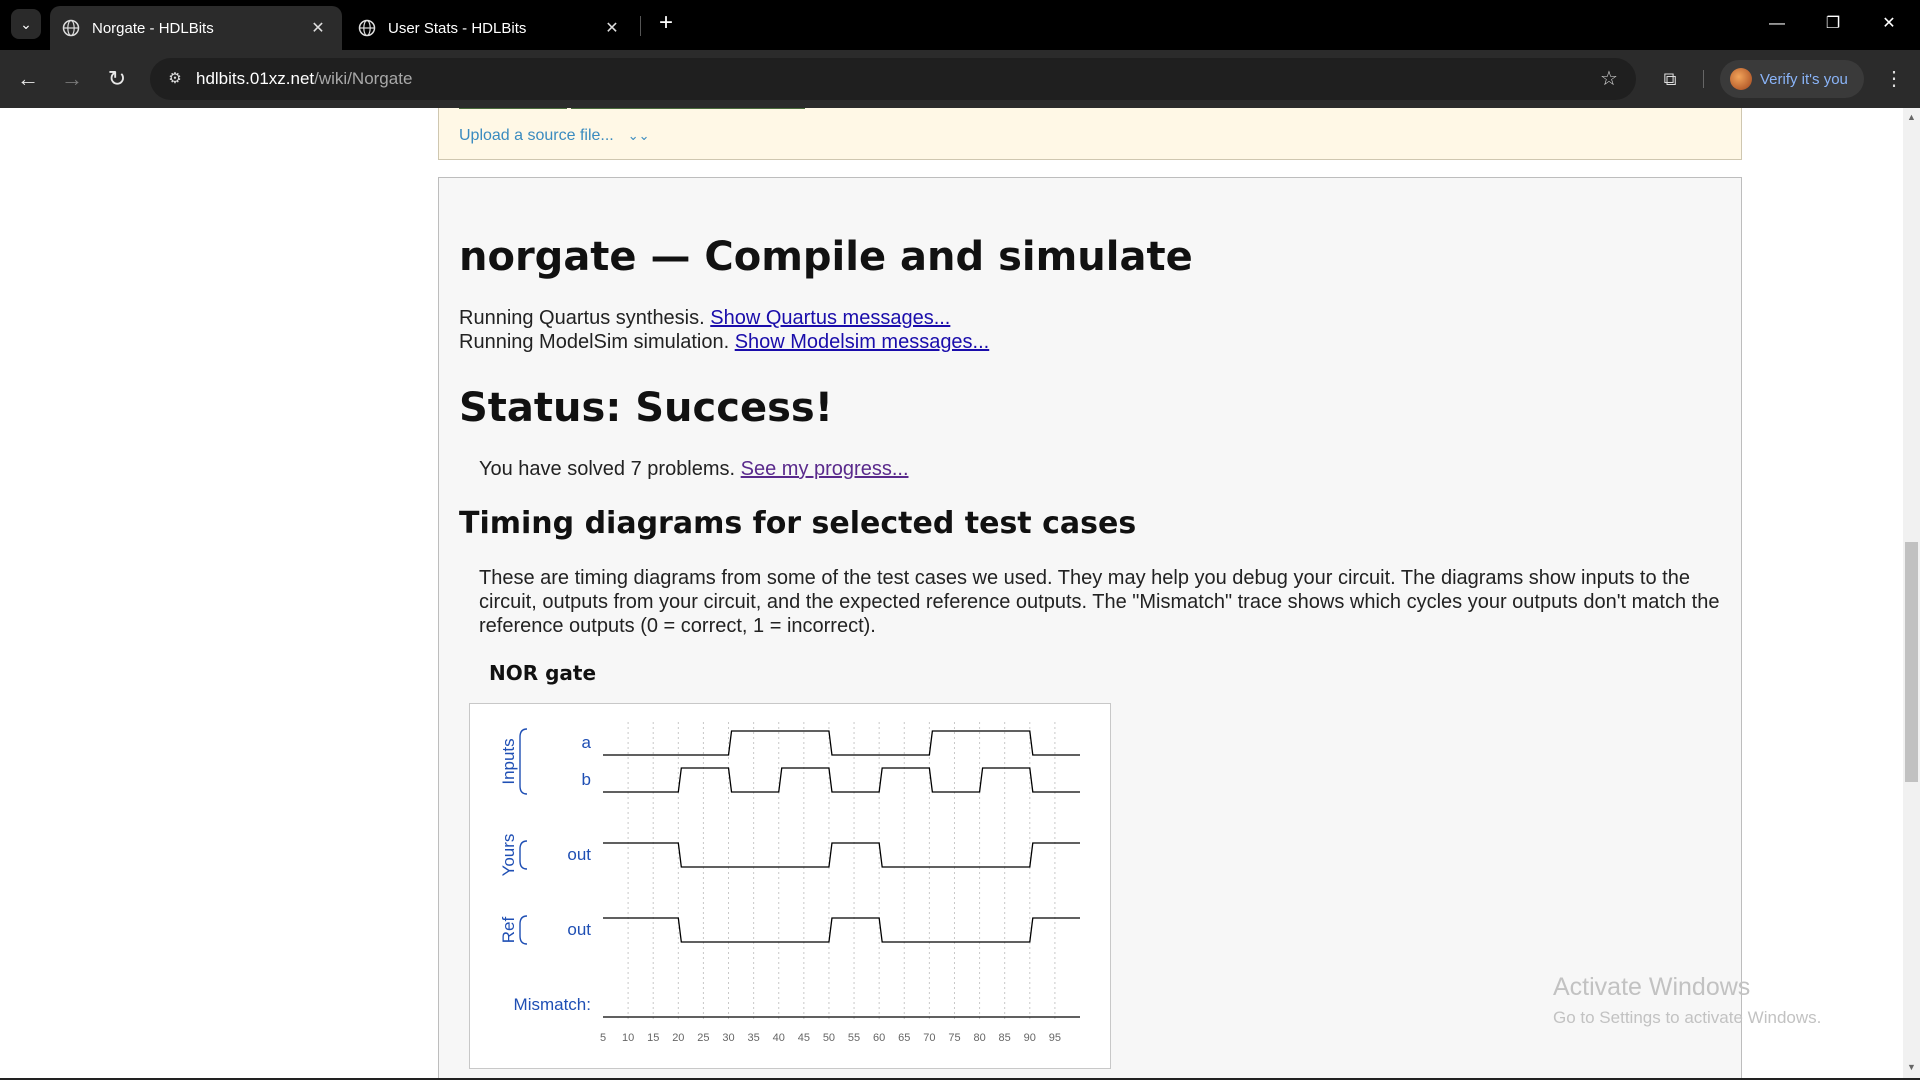 This screenshot has width=1920, height=1080. Describe the element at coordinates (508, 930) in the screenshot. I see `group-label-ref: Ref` at that location.